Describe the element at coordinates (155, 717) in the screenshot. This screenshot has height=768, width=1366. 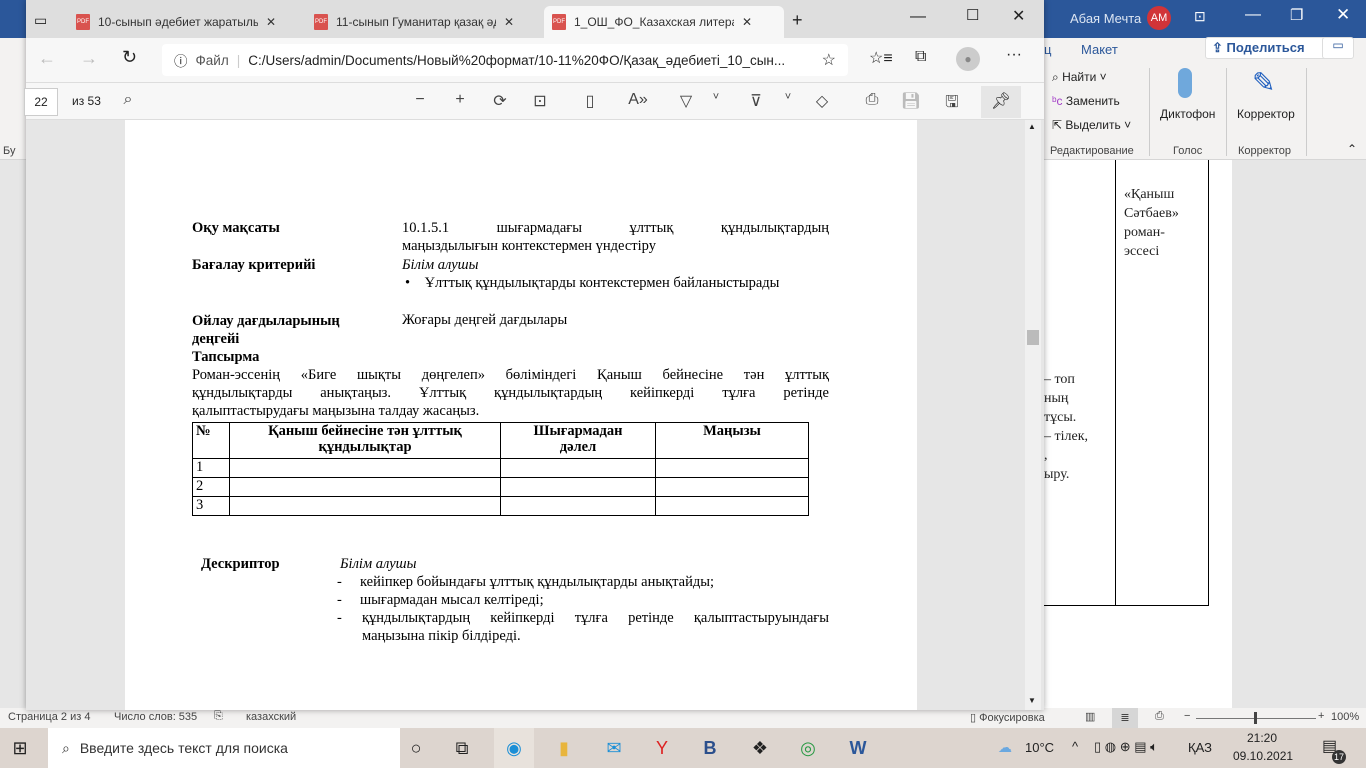
I see `word-count: Число слов: 535` at that location.